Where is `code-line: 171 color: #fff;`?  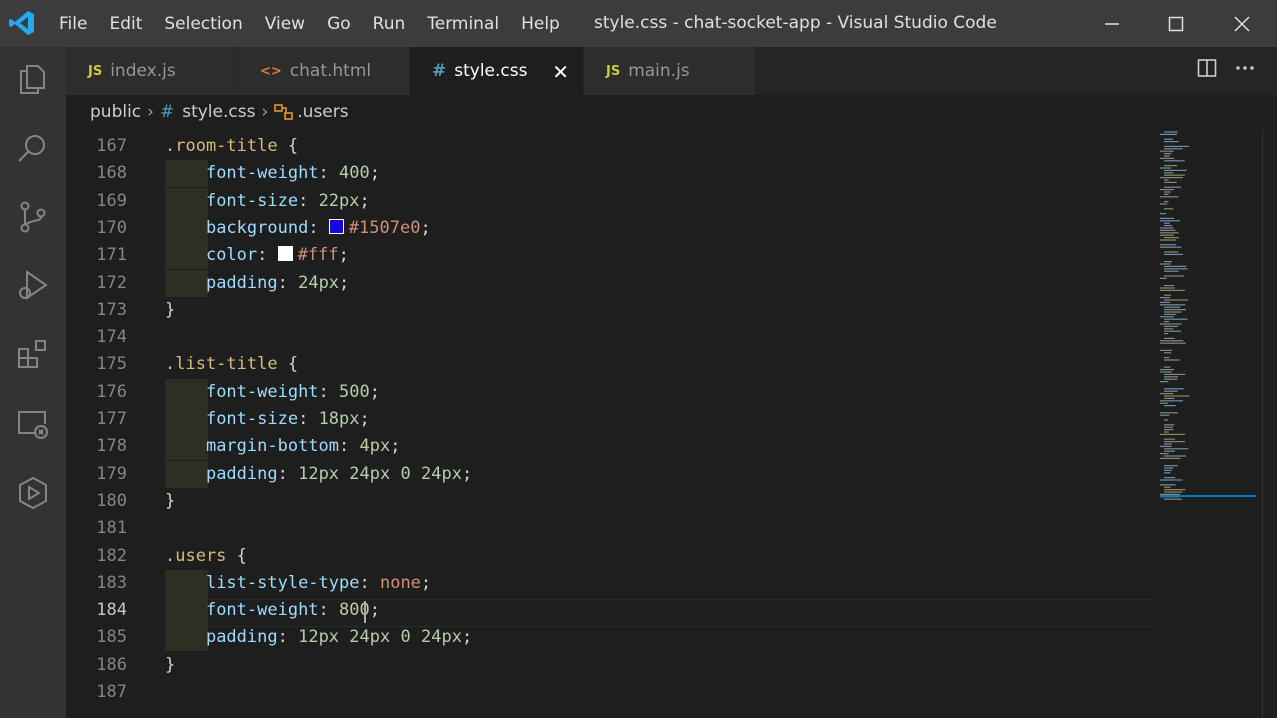
code-line: 171 color: #fff; is located at coordinates (611, 256).